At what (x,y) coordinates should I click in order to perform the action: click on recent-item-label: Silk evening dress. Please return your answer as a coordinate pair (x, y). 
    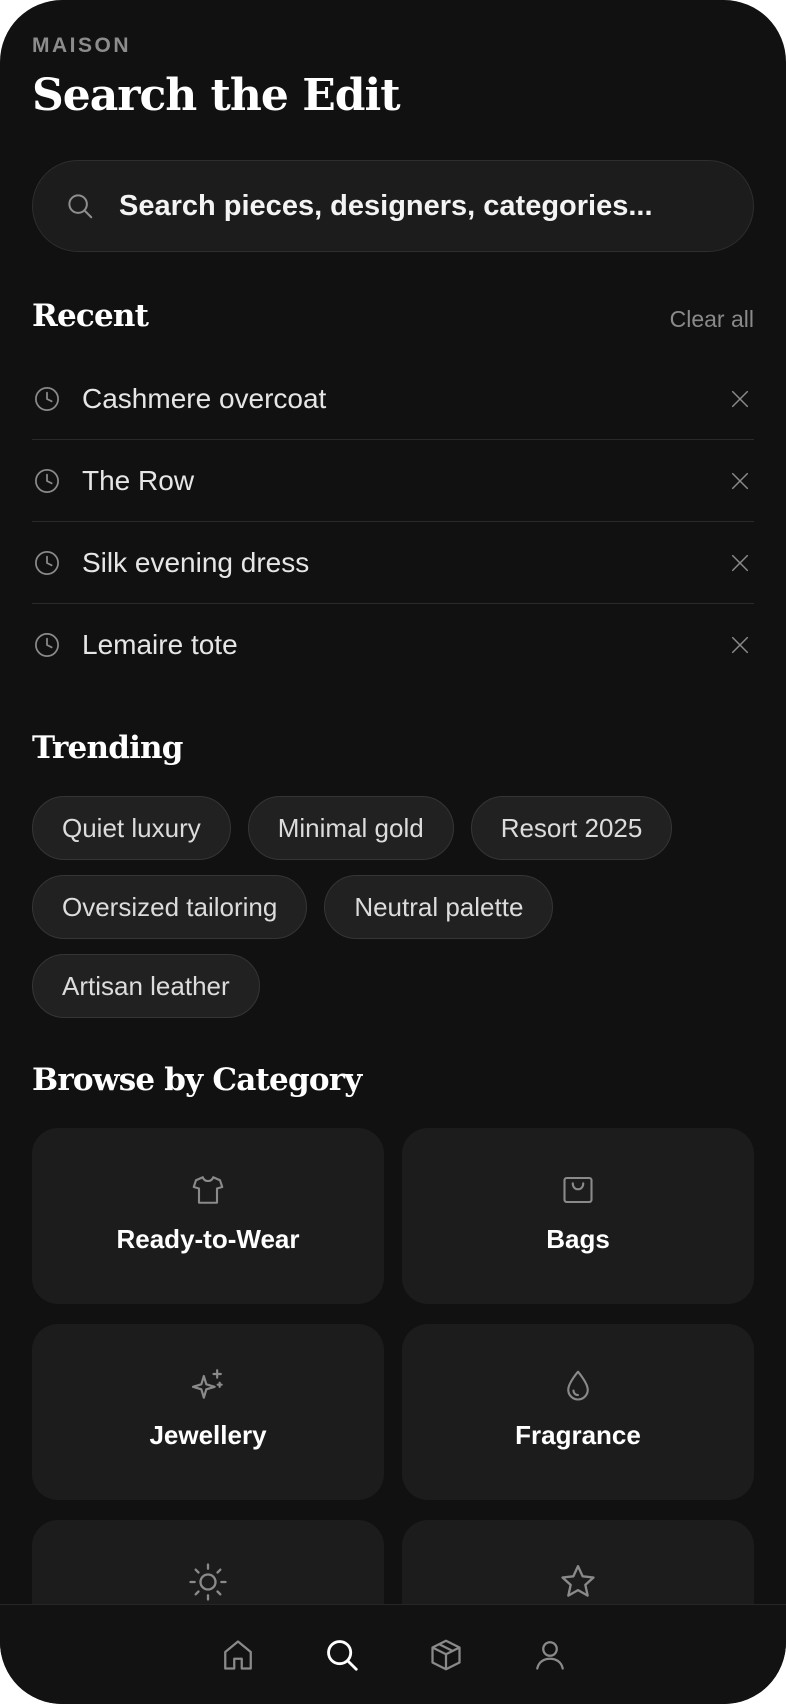
    Looking at the image, I should click on (196, 562).